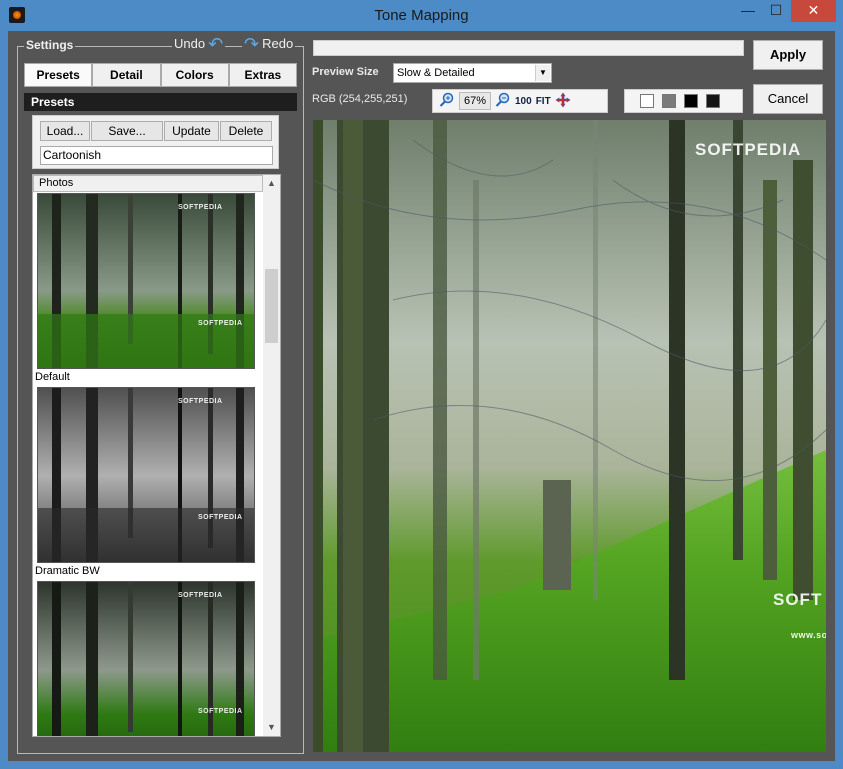 The height and width of the screenshot is (769, 843). I want to click on settings-legend: Settings, so click(50, 45).